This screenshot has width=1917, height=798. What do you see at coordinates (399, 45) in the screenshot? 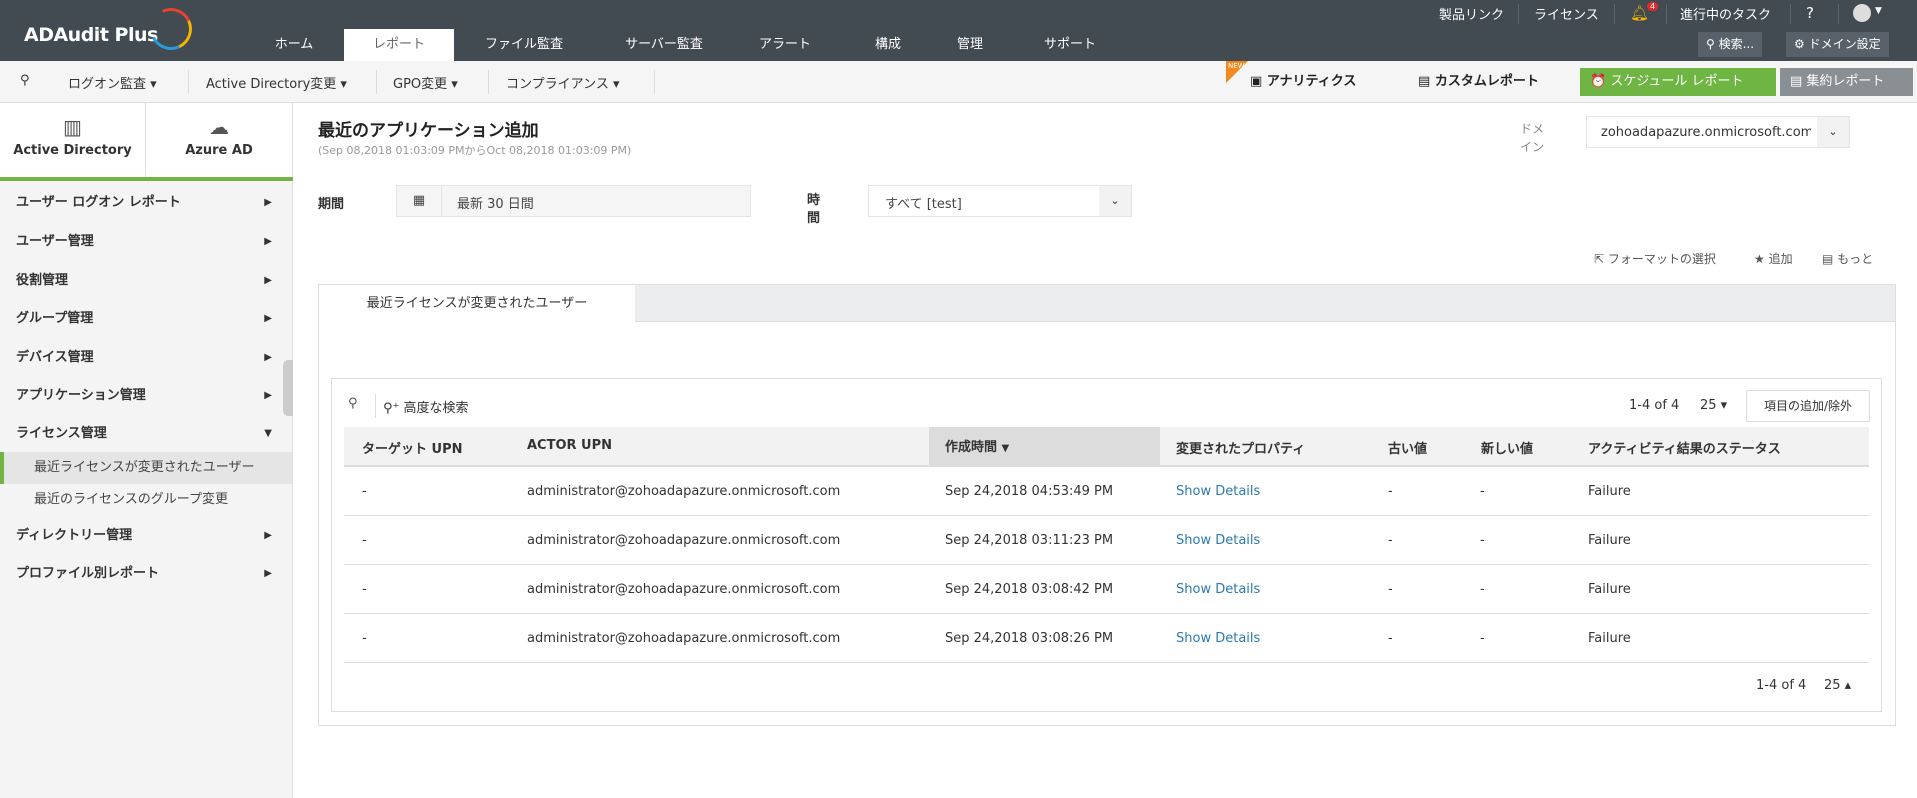
I see `nav-reports: レポート` at bounding box center [399, 45].